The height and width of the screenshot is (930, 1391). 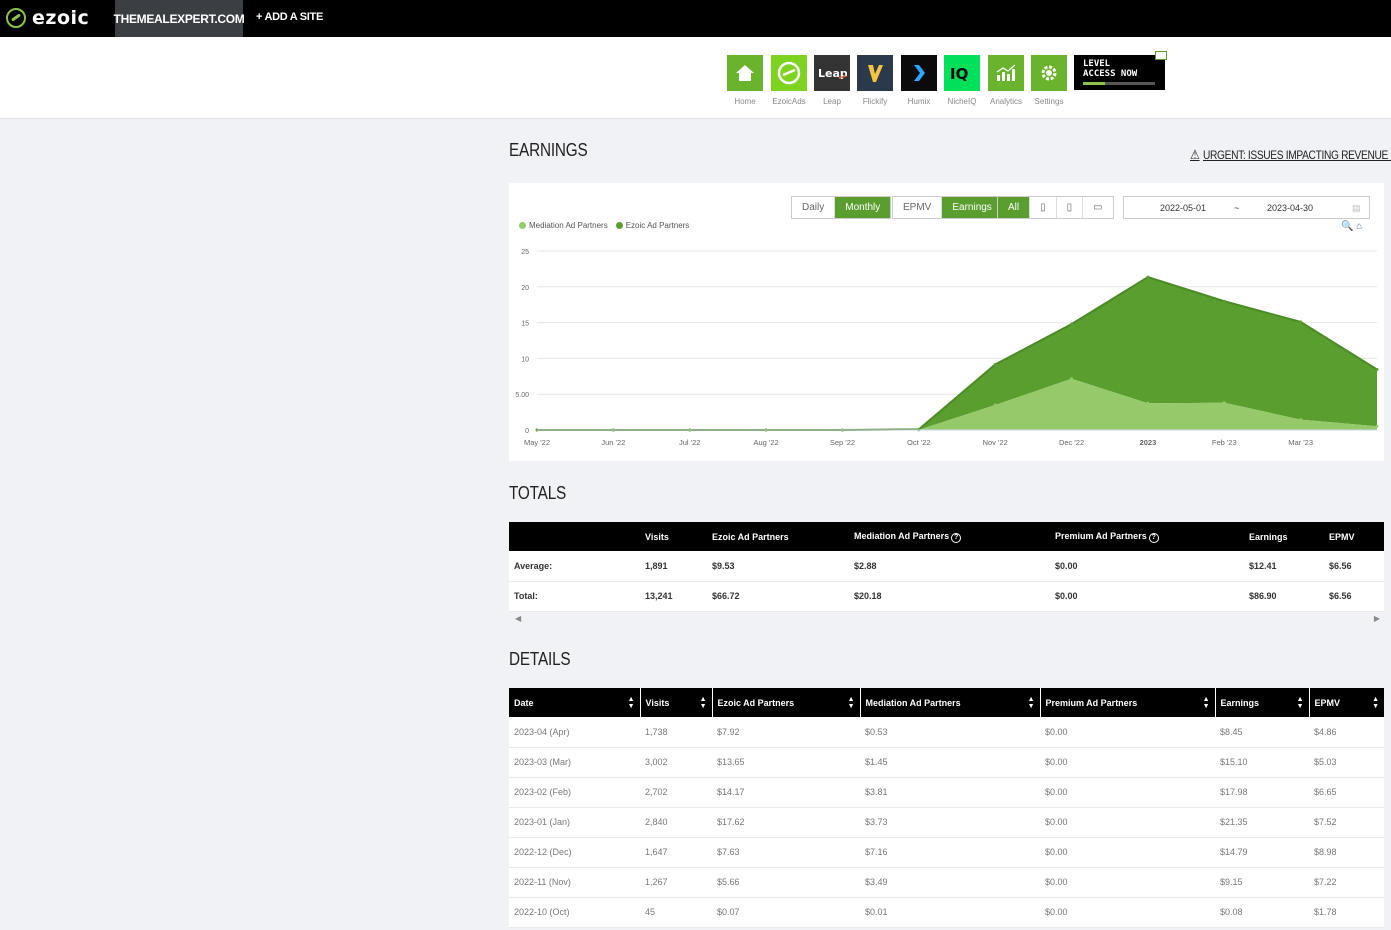 What do you see at coordinates (962, 73) in the screenshot?
I see `nicheiq-icon: IQ` at bounding box center [962, 73].